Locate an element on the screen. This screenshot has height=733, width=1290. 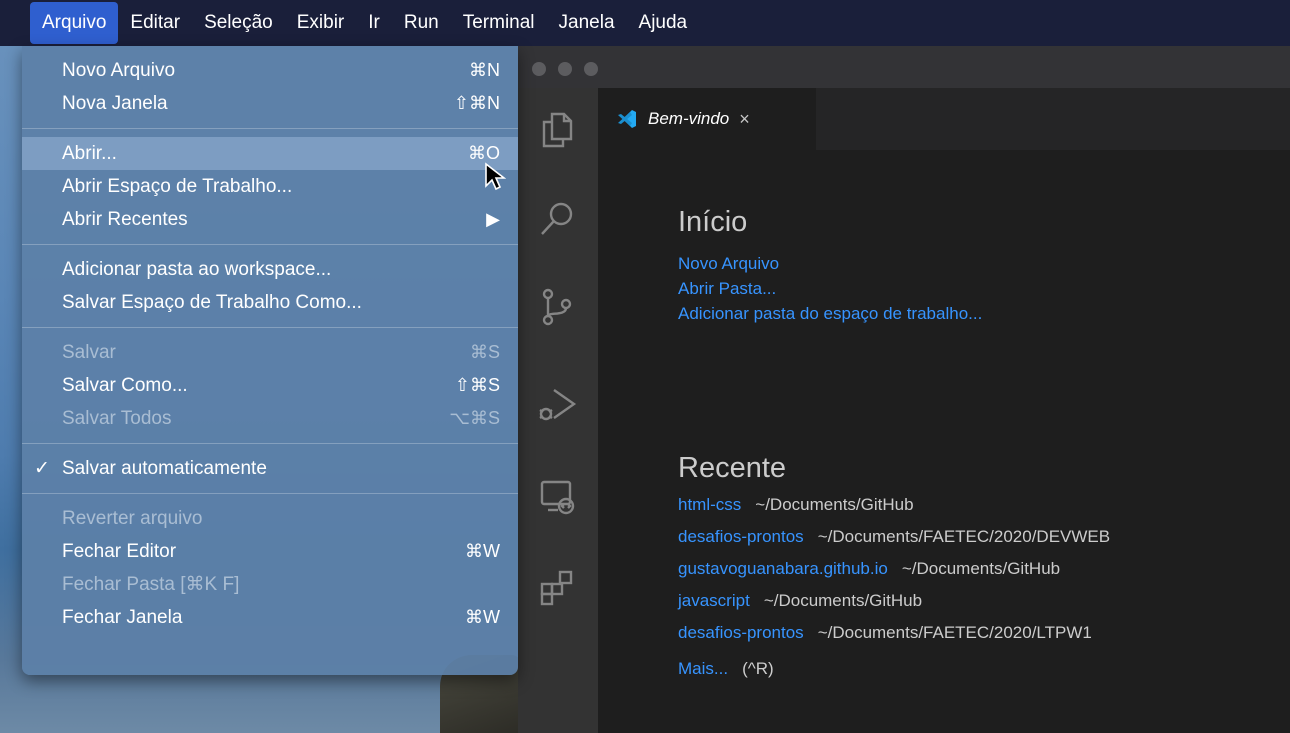
search-icon is located at coordinates (557, 219).